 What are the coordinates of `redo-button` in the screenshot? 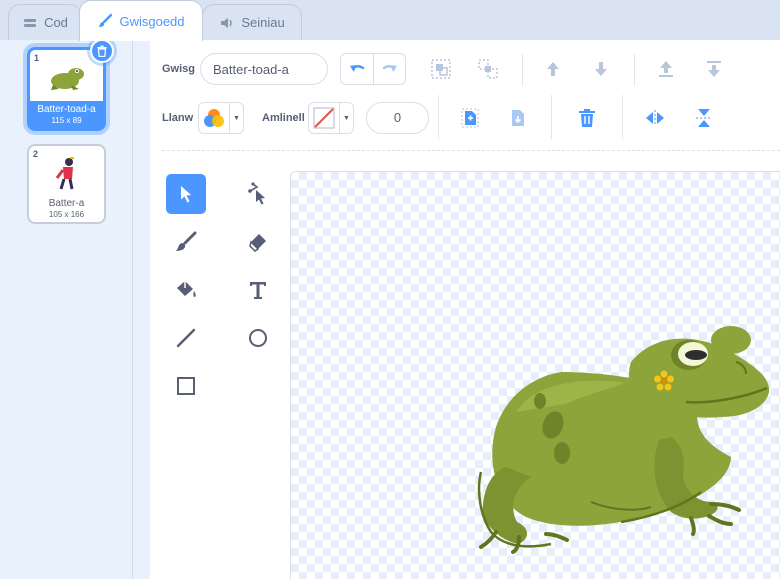 It's located at (389, 69).